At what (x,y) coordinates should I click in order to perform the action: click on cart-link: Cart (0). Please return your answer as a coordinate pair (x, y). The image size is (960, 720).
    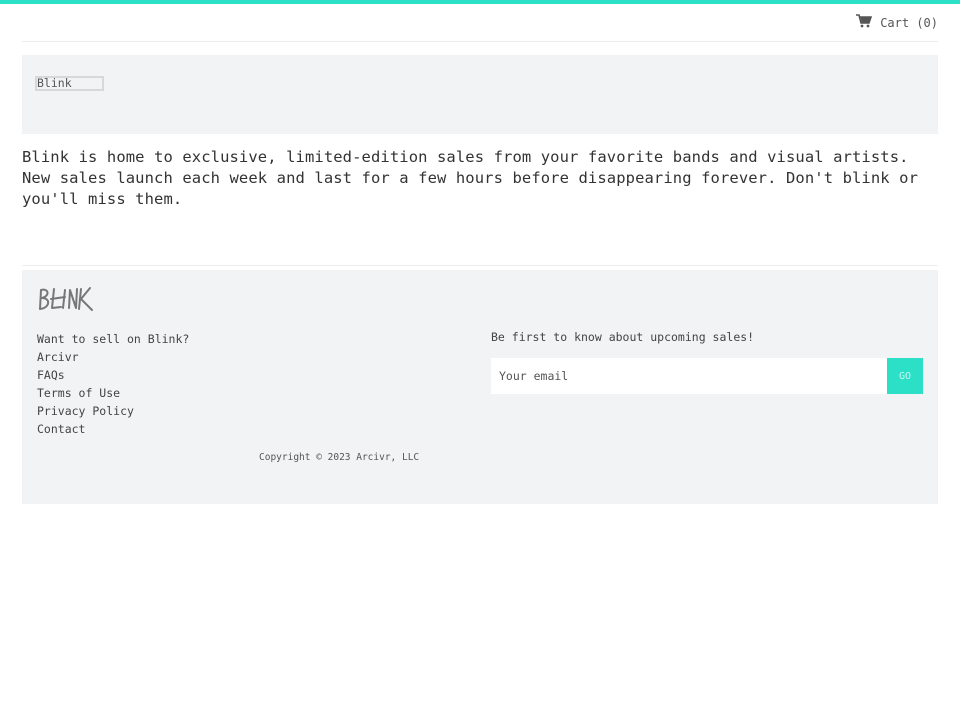
    Looking at the image, I should click on (897, 22).